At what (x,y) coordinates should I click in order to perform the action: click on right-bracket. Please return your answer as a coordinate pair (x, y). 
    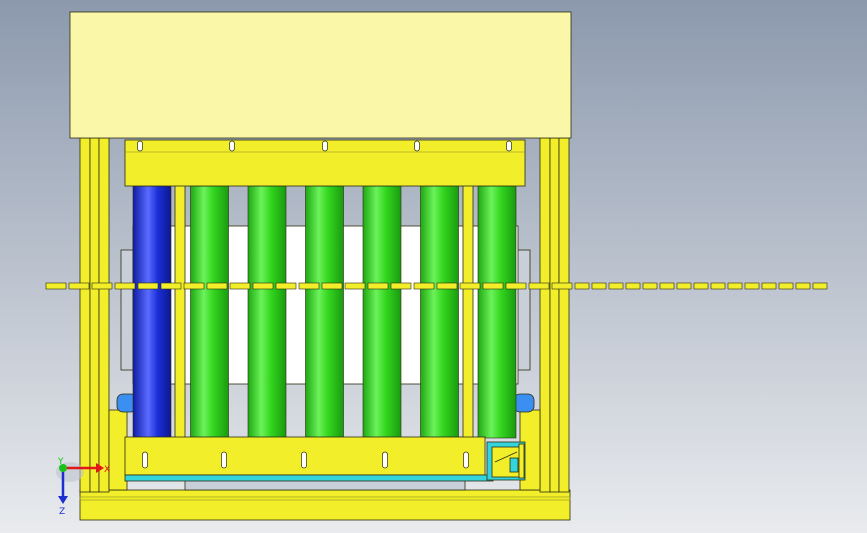
    Looking at the image, I should click on (506, 461).